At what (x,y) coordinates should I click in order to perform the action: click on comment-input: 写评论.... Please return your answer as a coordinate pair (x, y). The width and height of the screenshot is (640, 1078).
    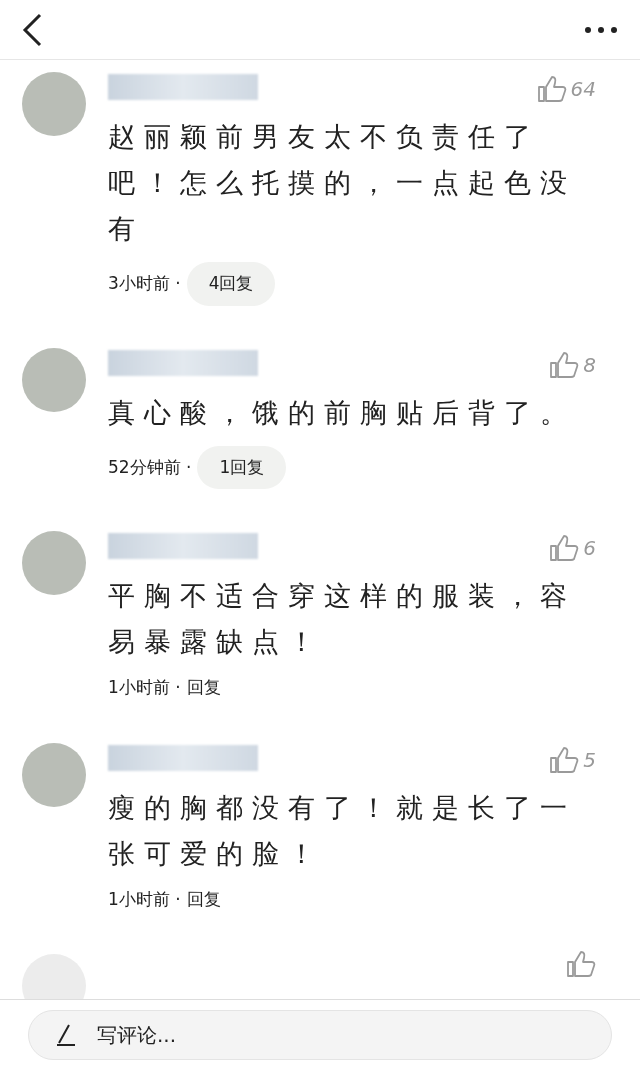
    Looking at the image, I should click on (340, 1035).